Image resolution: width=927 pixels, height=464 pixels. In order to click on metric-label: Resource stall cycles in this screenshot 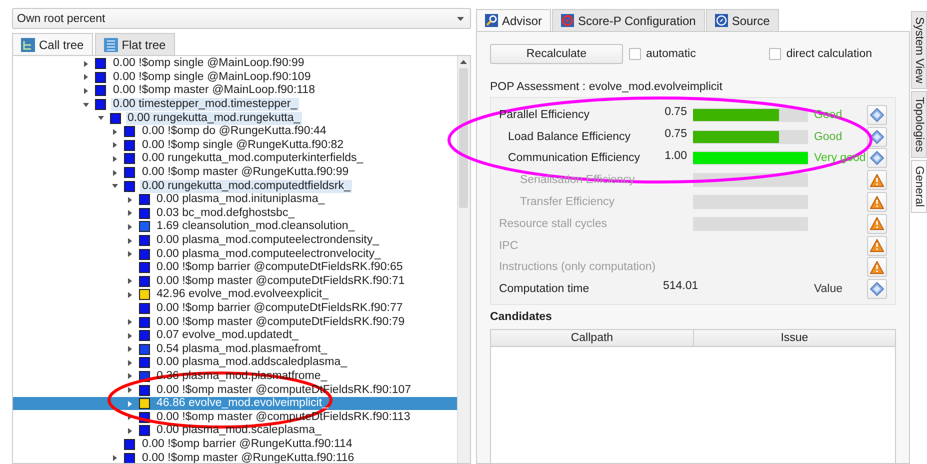, I will do `click(553, 224)`.